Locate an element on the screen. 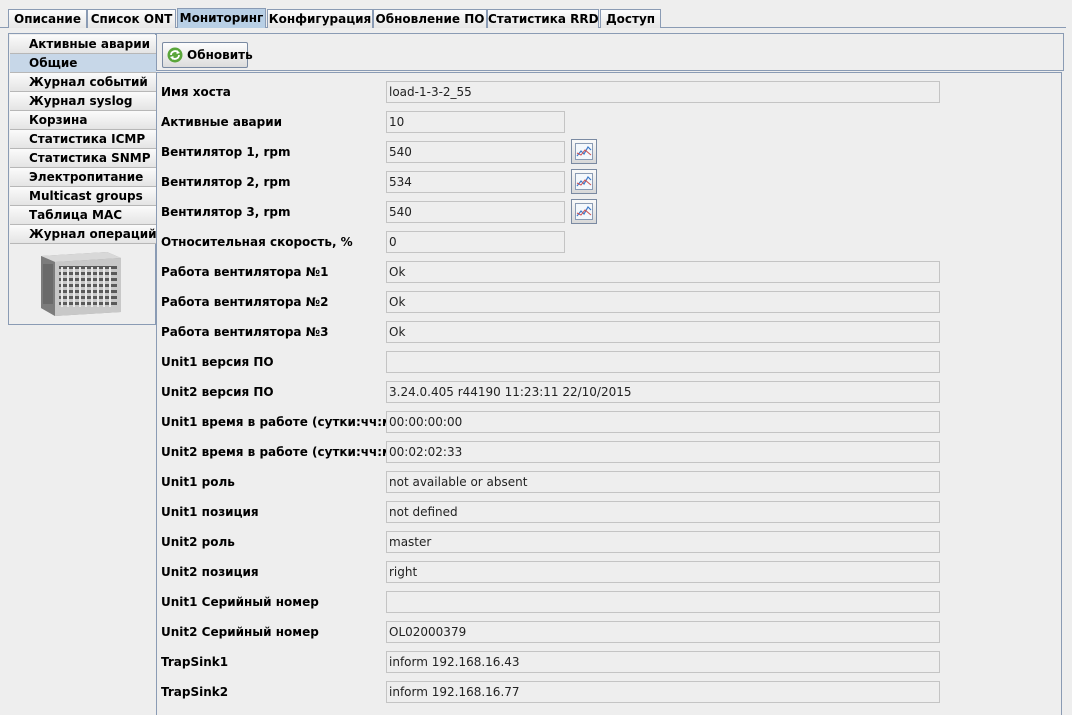 The width and height of the screenshot is (1072, 715). sidebar-item-icmp-stats: Статистика ICMP is located at coordinates (83, 139).